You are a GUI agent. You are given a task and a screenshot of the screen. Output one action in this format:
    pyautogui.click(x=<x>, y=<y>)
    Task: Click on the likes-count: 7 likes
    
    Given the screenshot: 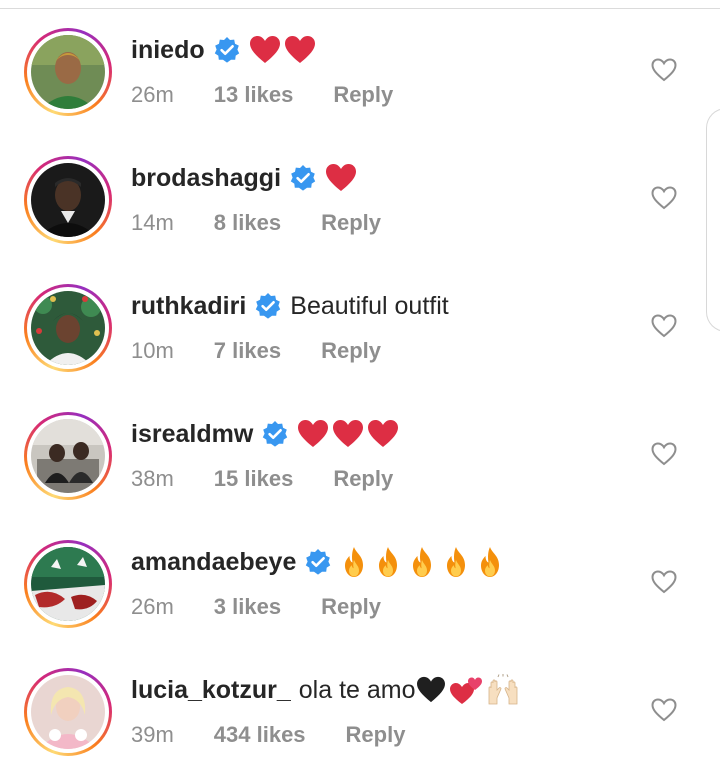 What is the action you would take?
    pyautogui.click(x=247, y=351)
    